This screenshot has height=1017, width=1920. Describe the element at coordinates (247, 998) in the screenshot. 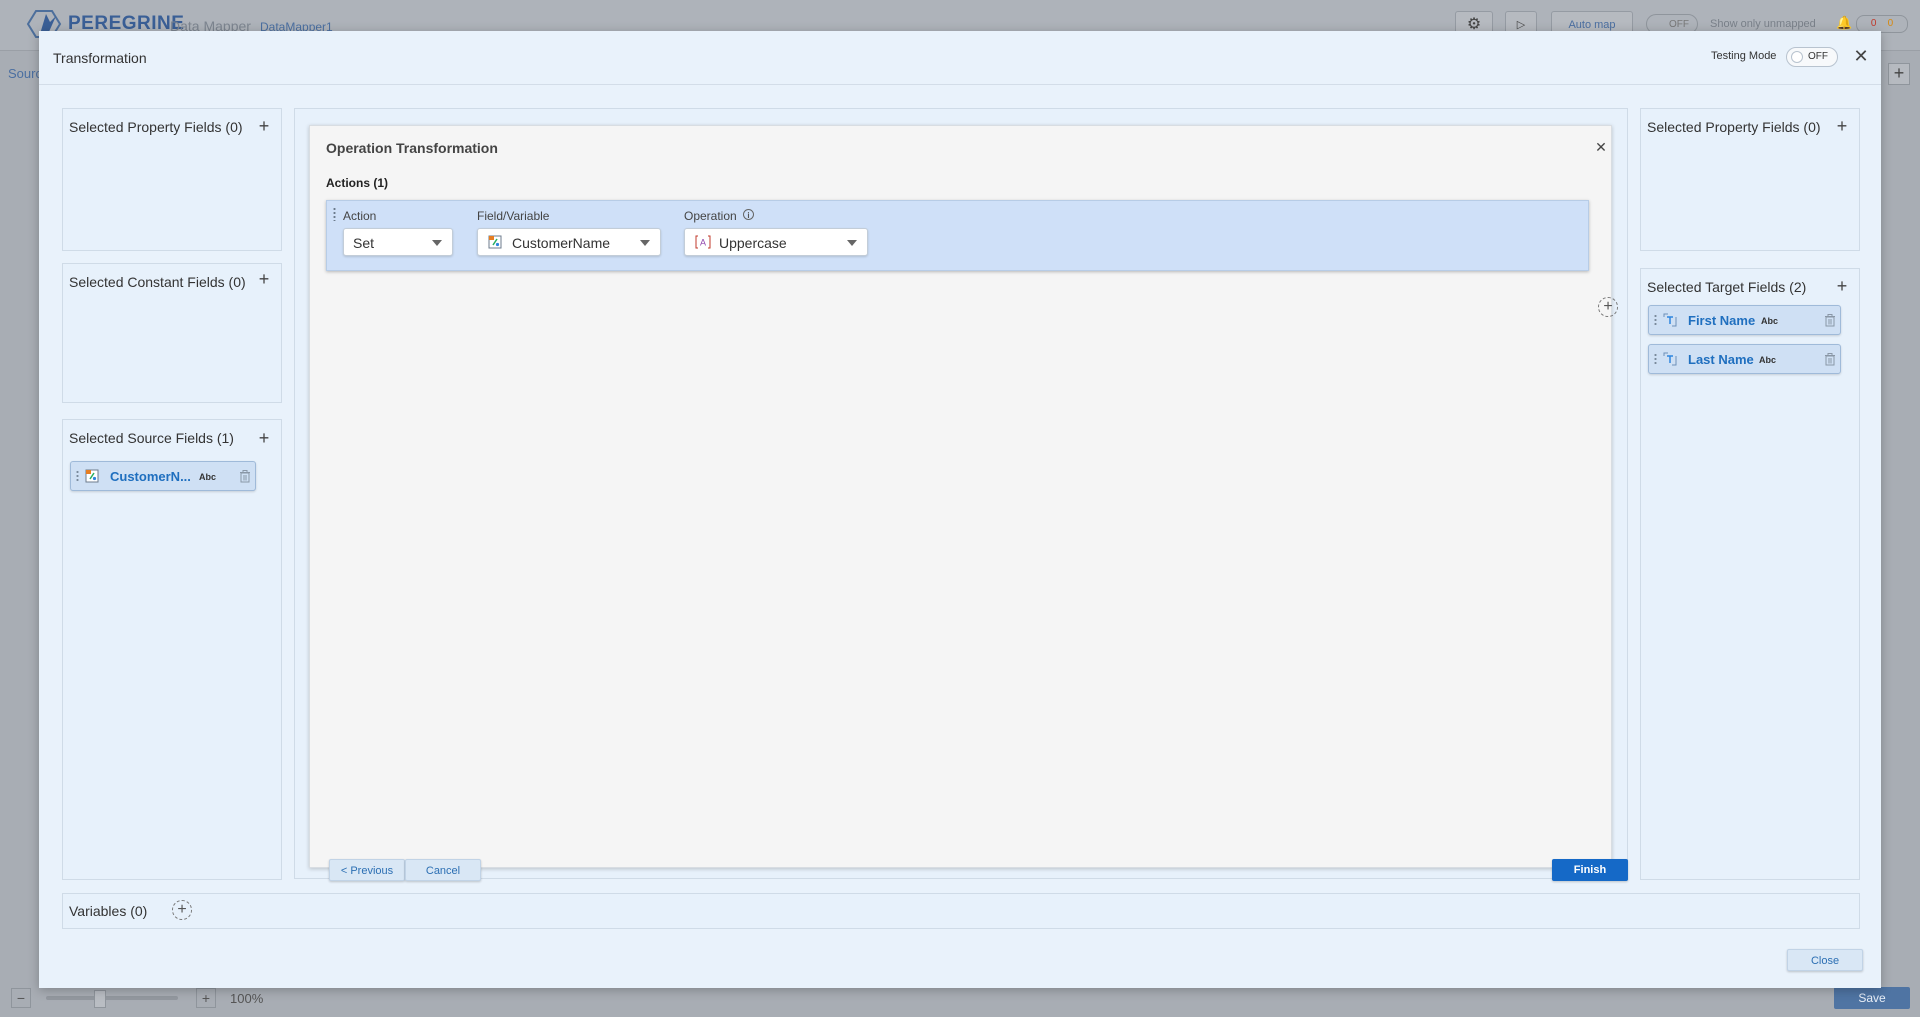

I see `zoom-level: 100%` at that location.